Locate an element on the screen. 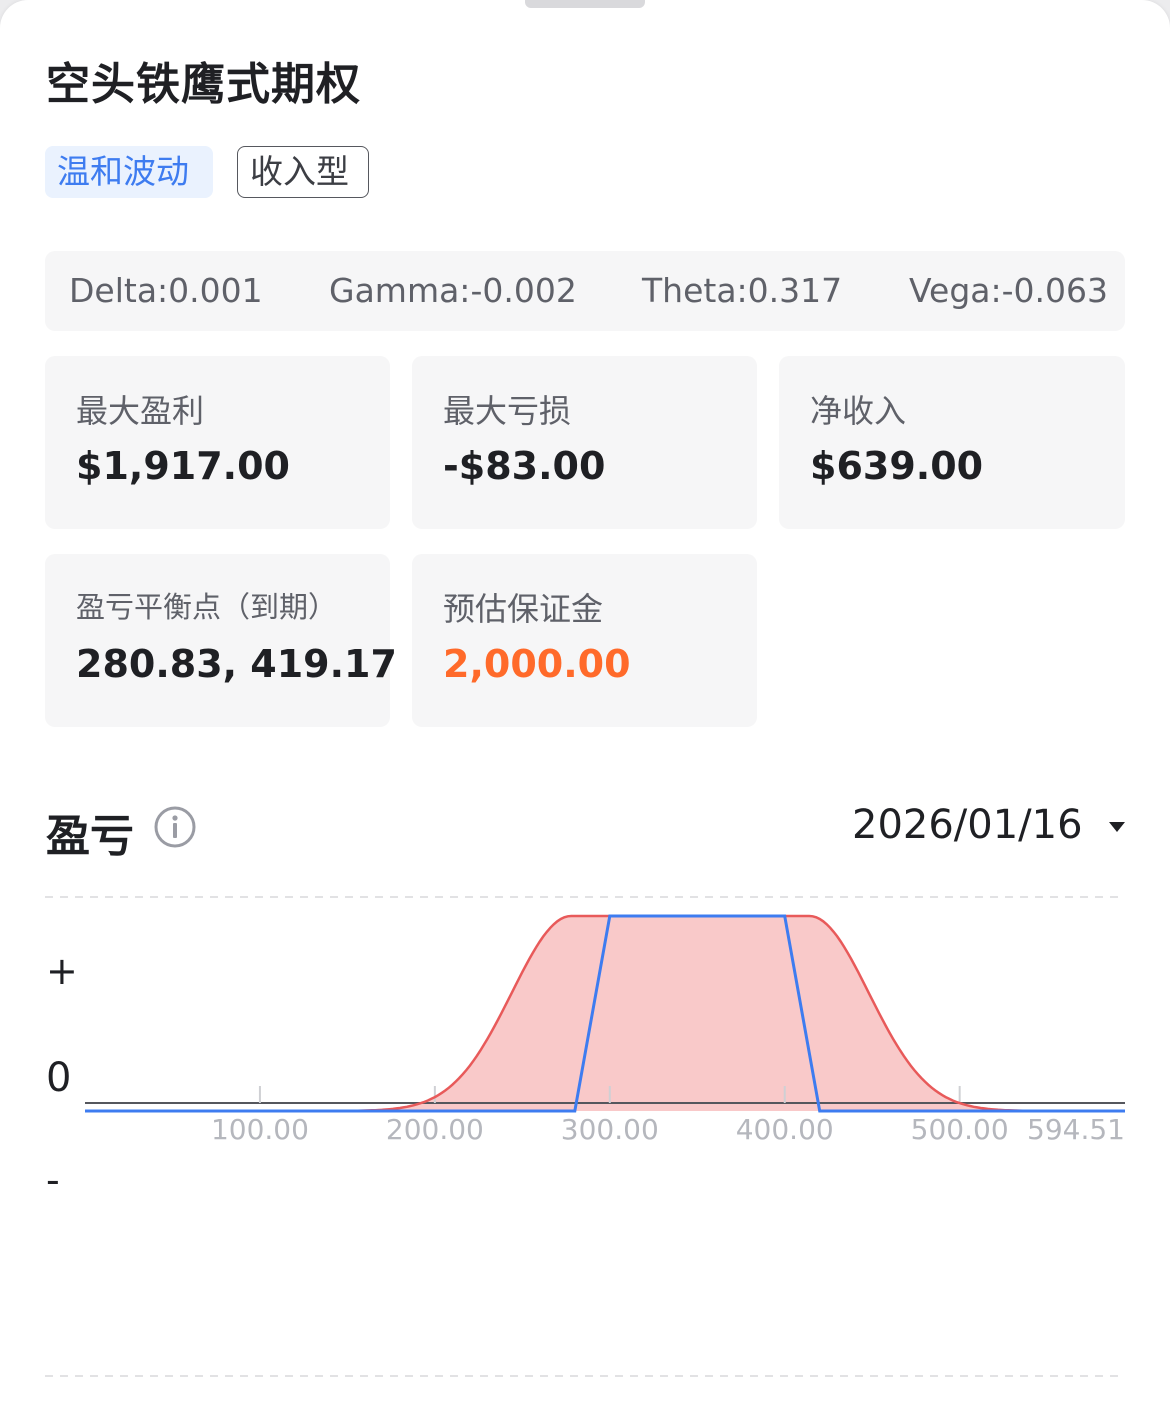 The height and width of the screenshot is (1425, 1170). net-income-value: $639.00 is located at coordinates (897, 466).